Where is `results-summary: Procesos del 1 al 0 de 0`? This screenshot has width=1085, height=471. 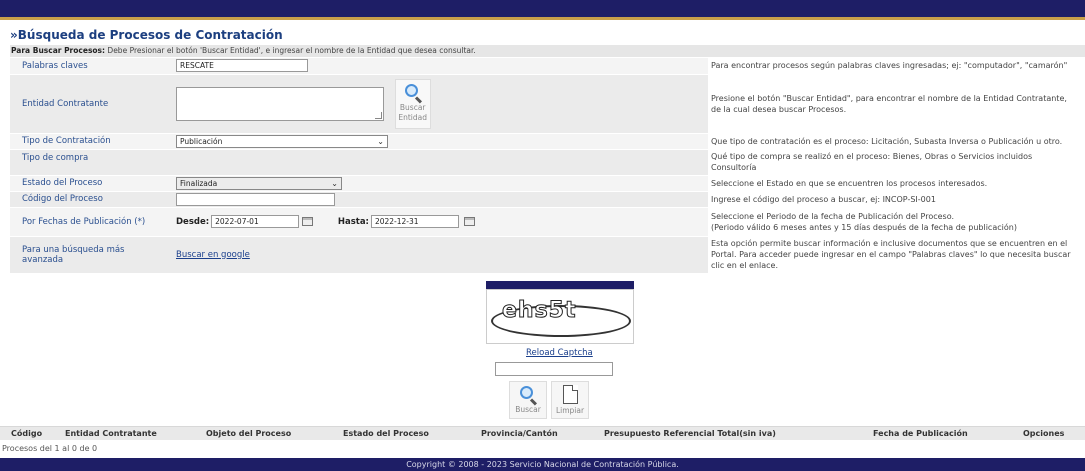
results-summary: Procesos del 1 al 0 de 0 is located at coordinates (50, 448).